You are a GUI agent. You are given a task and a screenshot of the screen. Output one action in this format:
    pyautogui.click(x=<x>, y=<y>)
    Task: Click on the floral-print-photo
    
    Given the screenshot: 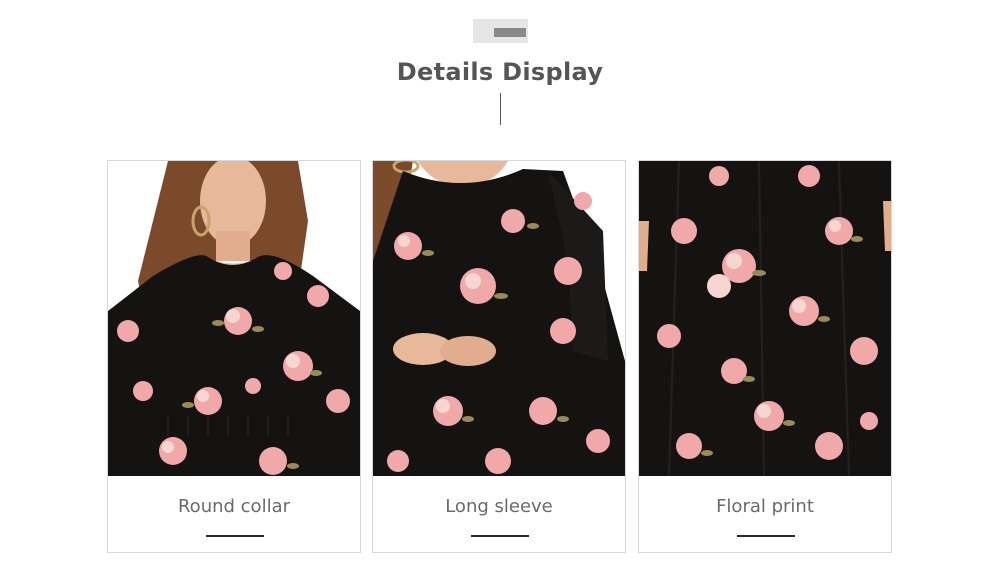 What is the action you would take?
    pyautogui.click(x=765, y=318)
    